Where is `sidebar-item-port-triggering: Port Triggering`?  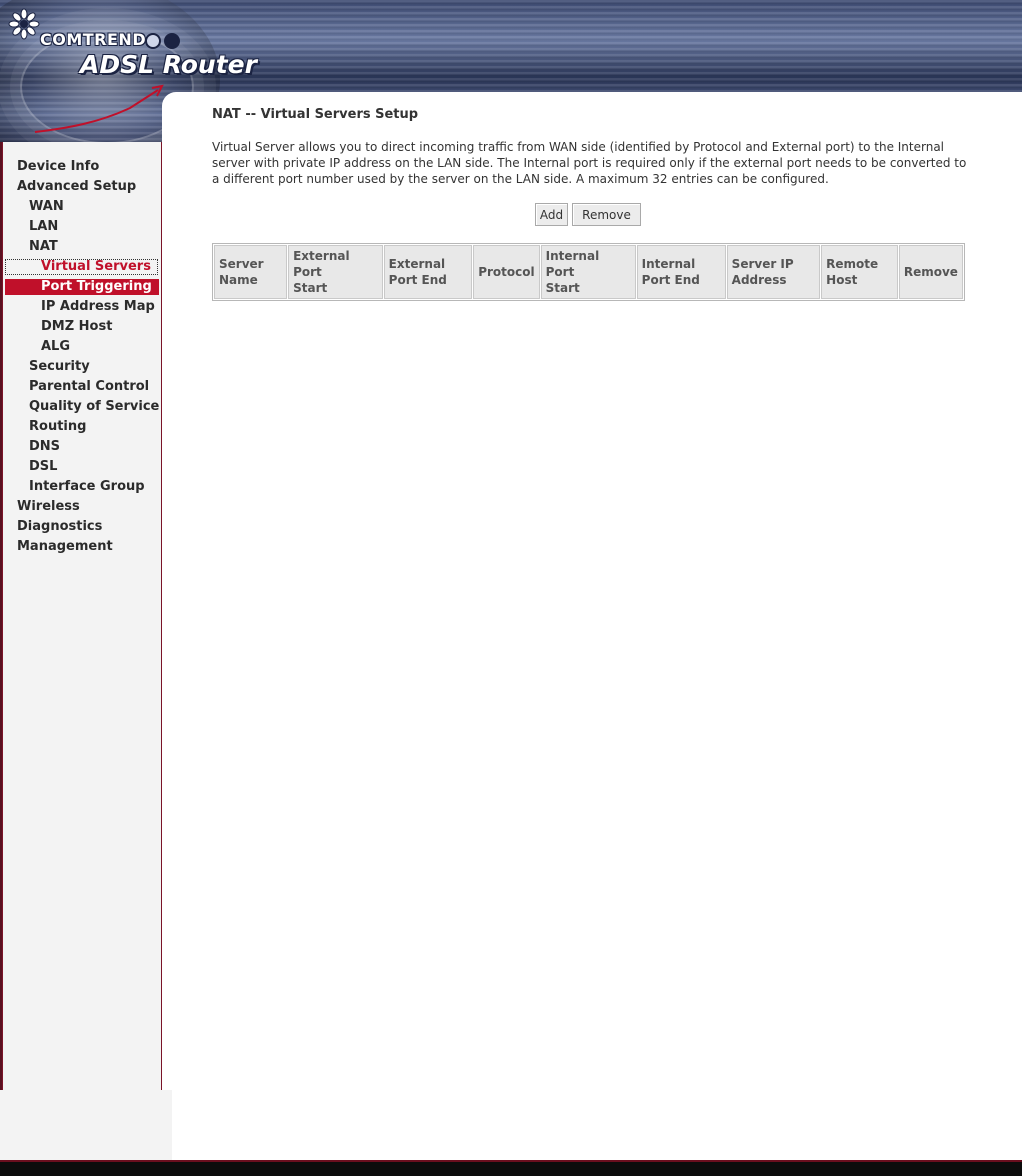
sidebar-item-port-triggering: Port Triggering is located at coordinates (96, 287).